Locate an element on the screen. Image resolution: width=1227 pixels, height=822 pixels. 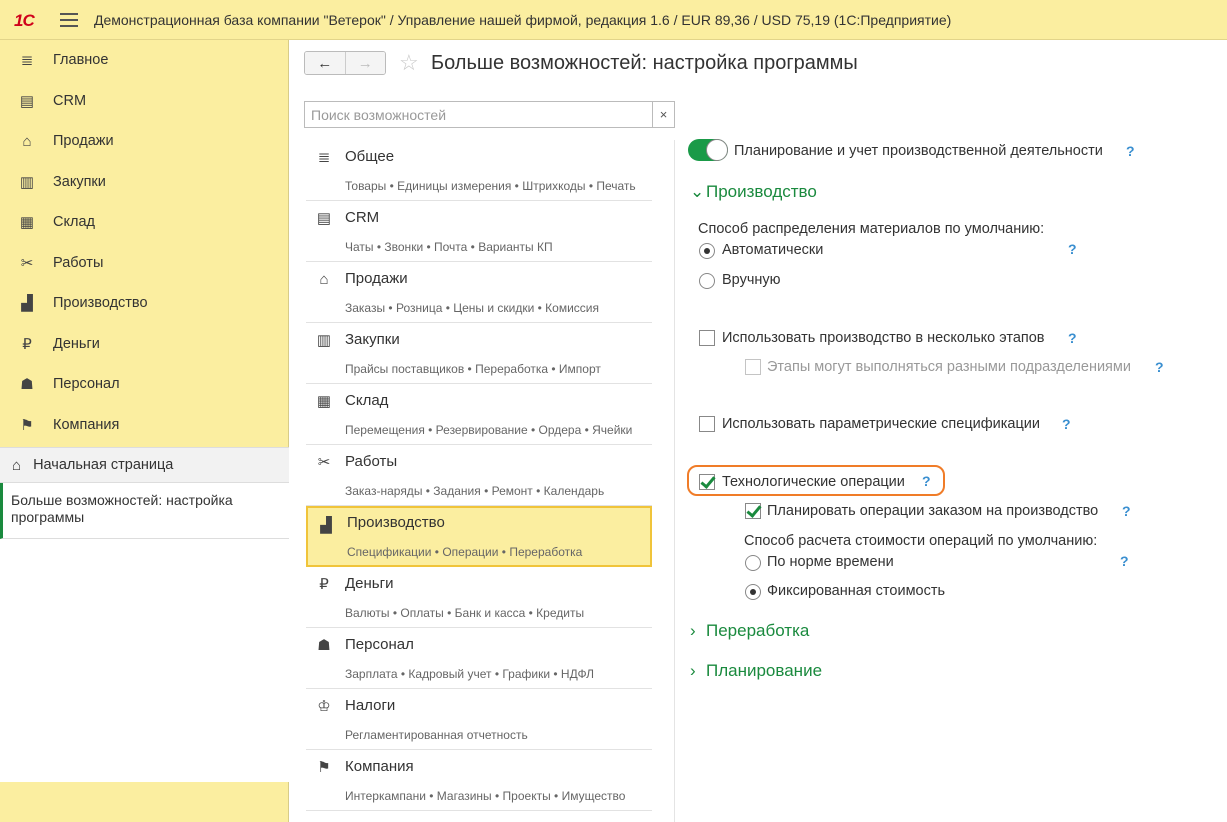
section-title: Налоги is located at coordinates (370, 705).